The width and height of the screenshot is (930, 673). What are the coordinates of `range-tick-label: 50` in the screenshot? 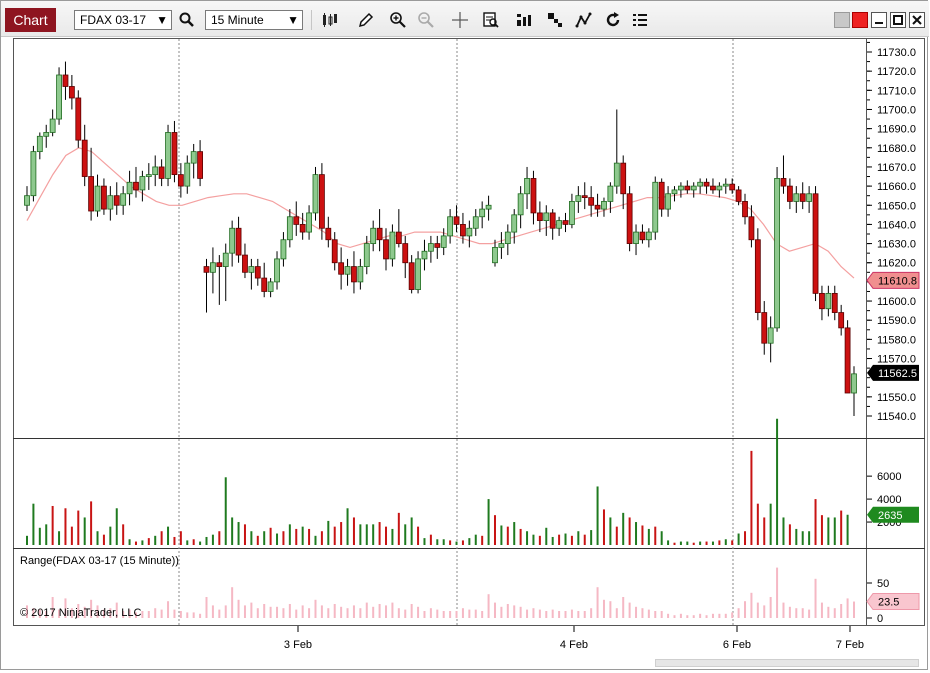 It's located at (883, 584).